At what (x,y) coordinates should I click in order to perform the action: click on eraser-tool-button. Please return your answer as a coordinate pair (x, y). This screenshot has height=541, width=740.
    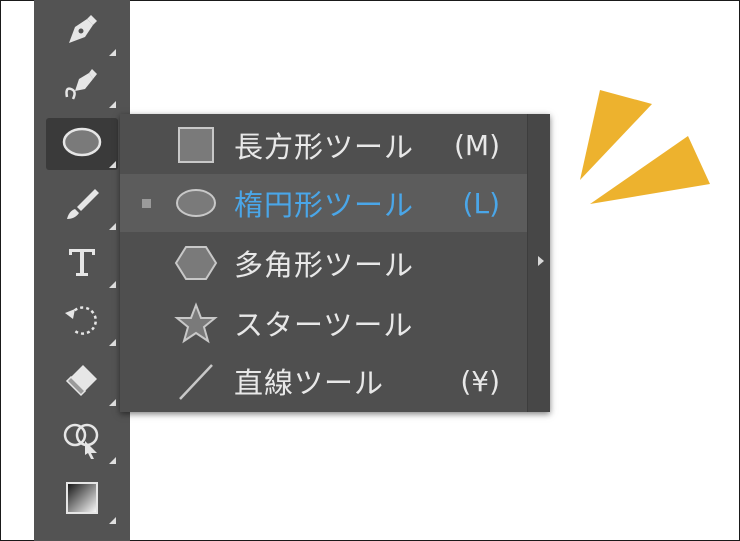
    Looking at the image, I should click on (82, 382).